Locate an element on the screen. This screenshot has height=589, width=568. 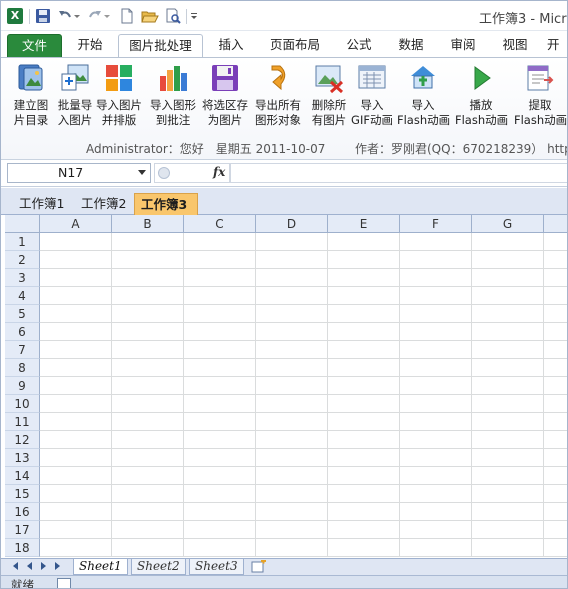
last-sheet-icon is located at coordinates (57, 566).